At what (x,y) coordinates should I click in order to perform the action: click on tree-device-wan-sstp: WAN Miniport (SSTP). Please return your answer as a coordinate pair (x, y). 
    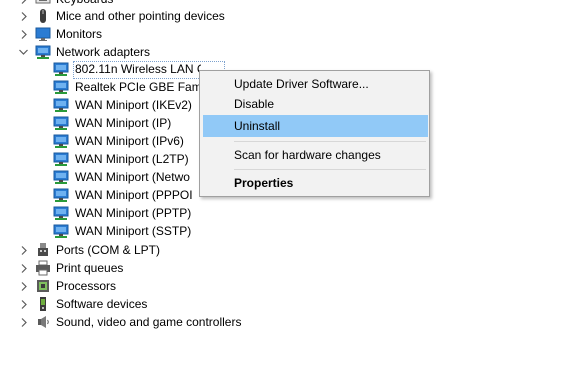
    Looking at the image, I should click on (115, 231).